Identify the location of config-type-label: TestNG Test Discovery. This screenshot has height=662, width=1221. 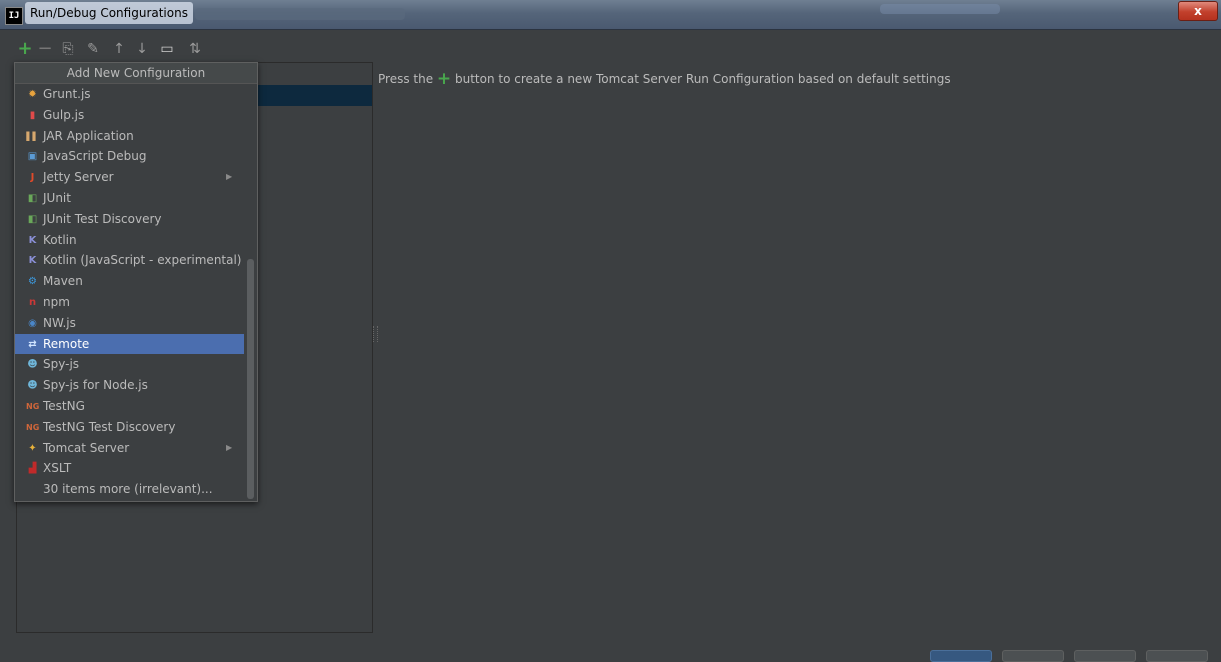
(109, 426).